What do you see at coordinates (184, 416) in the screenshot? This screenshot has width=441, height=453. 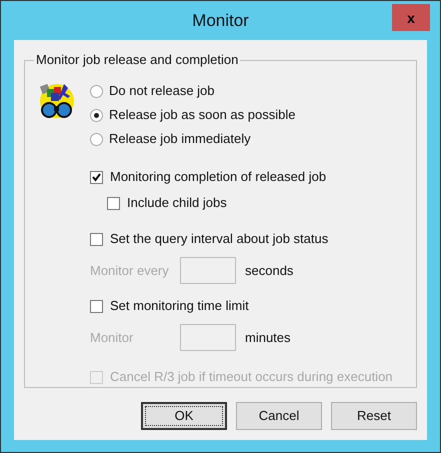 I see `dialog-button: OK` at bounding box center [184, 416].